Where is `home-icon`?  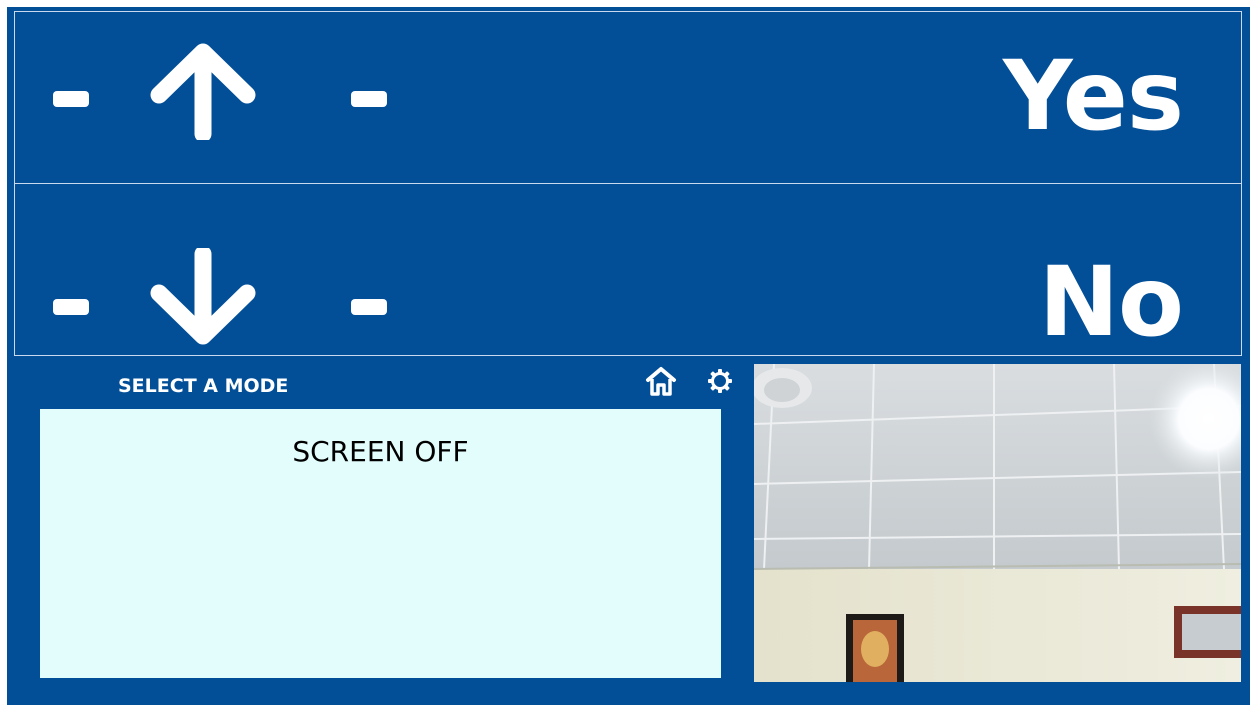
home-icon is located at coordinates (661, 381).